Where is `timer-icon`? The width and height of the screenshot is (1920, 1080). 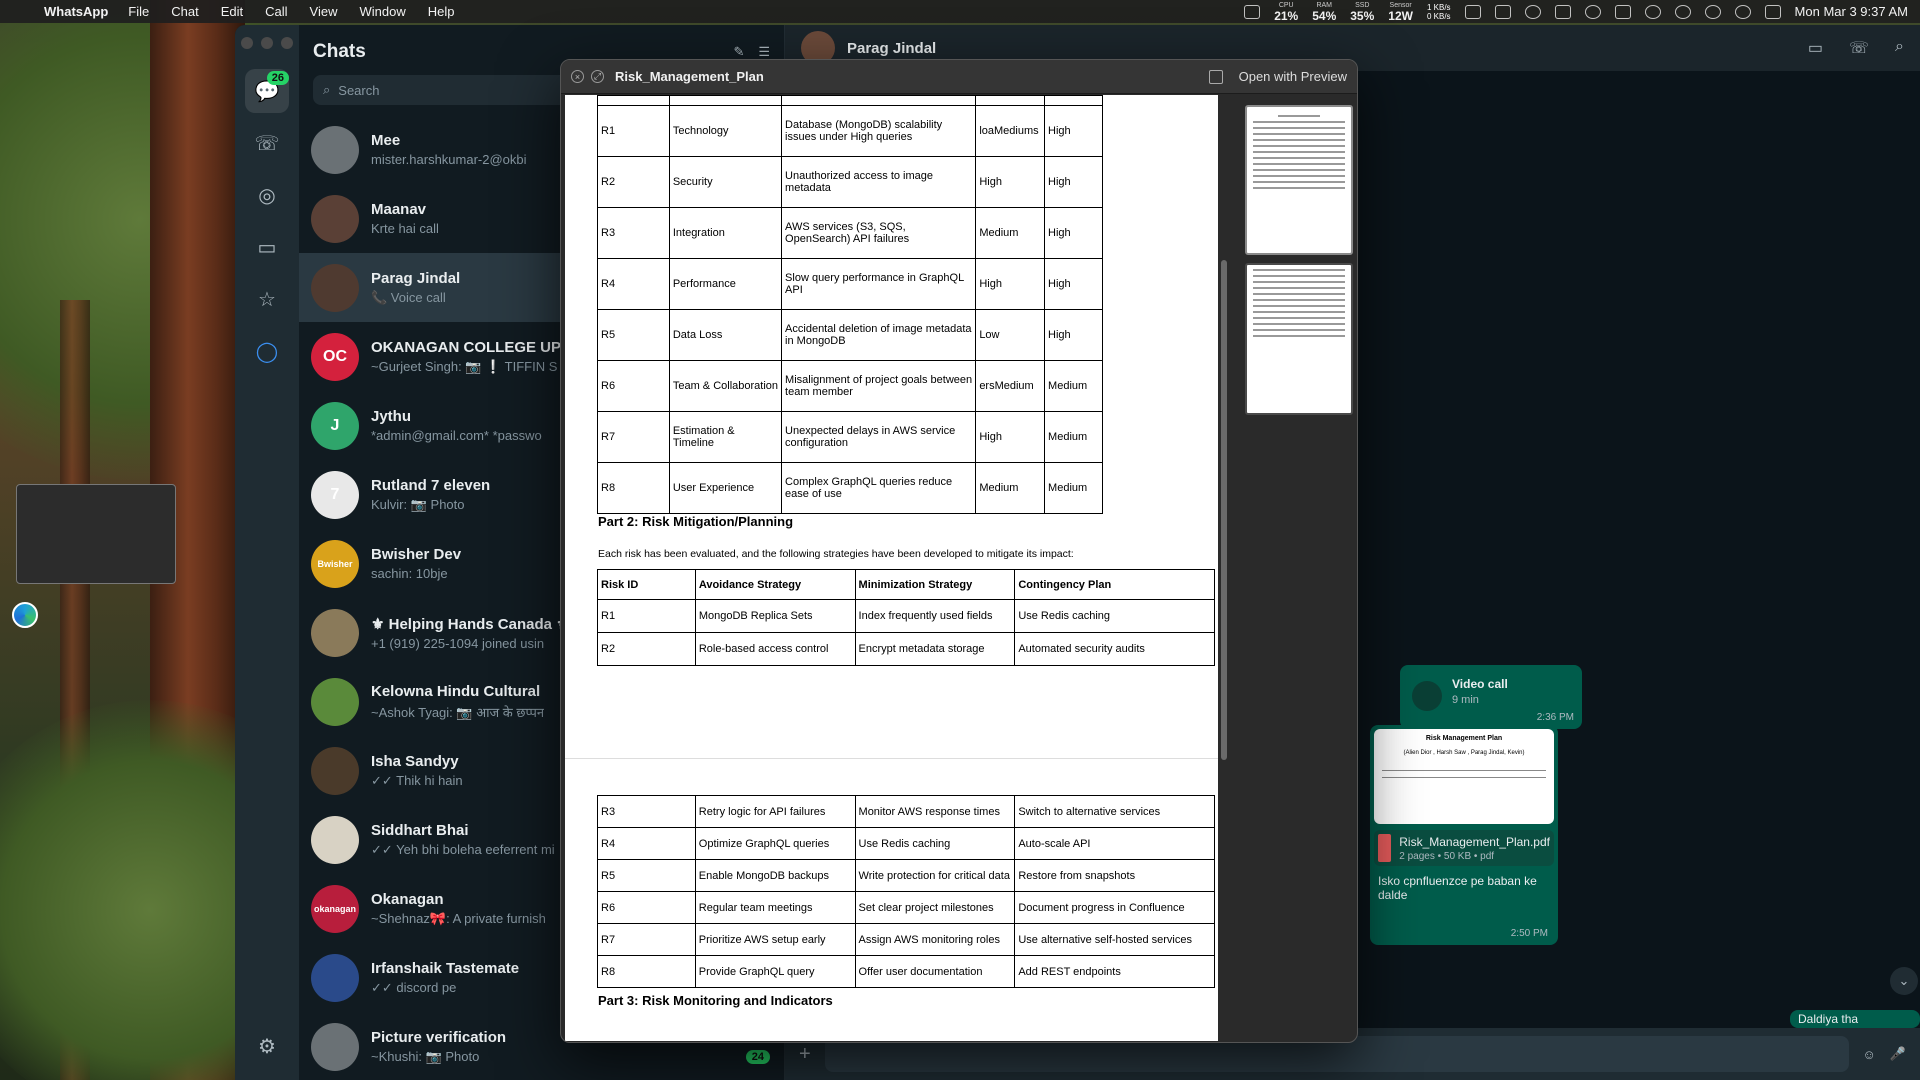 timer-icon is located at coordinates (1532, 11).